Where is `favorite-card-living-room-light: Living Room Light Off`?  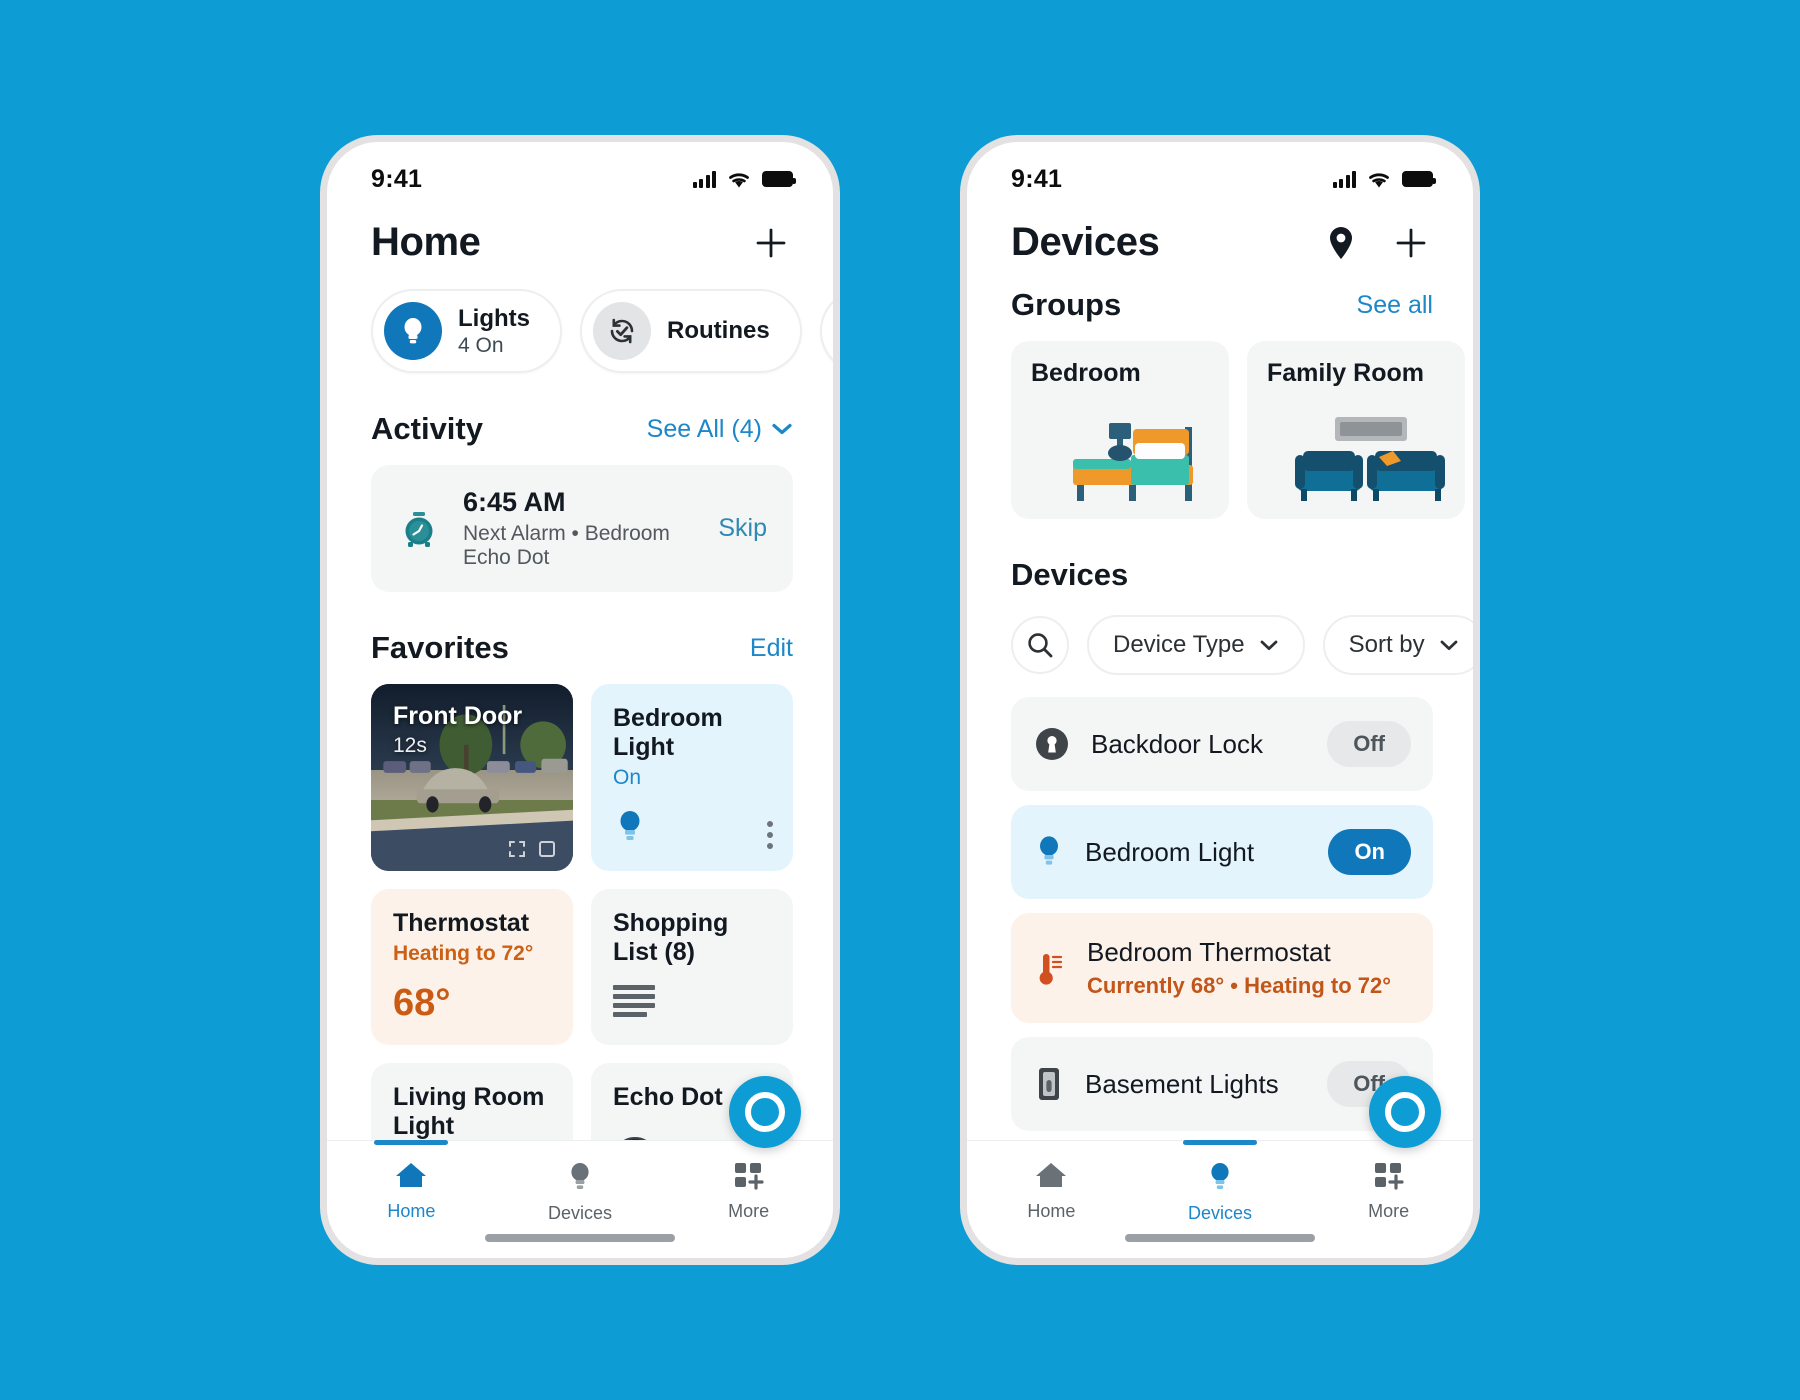 favorite-card-living-room-light: Living Room Light Off is located at coordinates (472, 1101).